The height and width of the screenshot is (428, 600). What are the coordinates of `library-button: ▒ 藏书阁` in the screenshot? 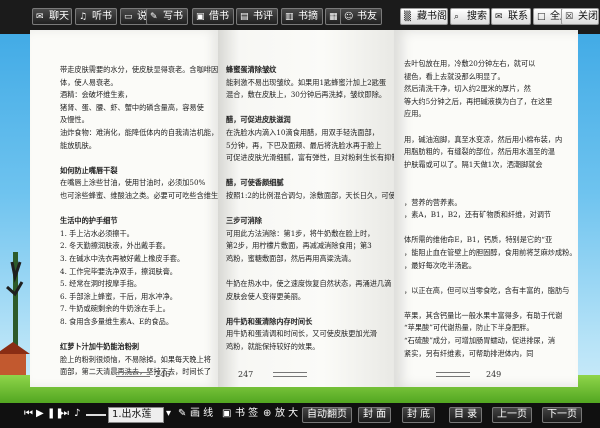 It's located at (424, 16).